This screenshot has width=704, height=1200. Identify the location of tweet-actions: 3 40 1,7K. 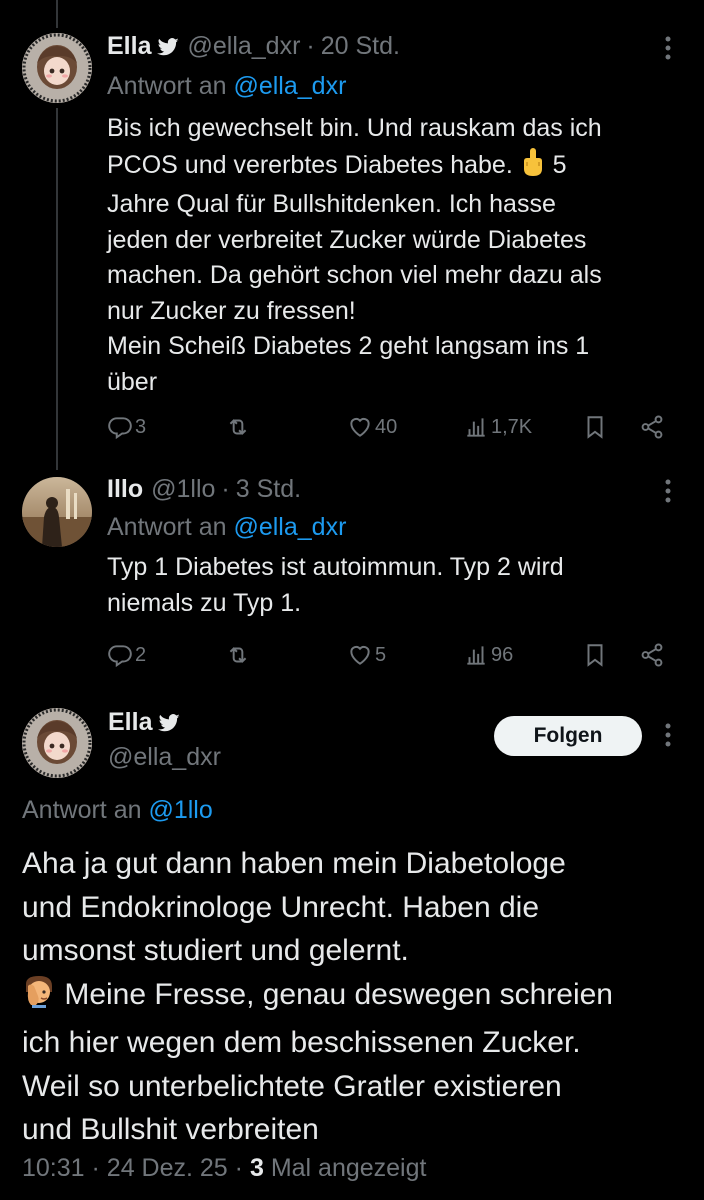
(392, 427).